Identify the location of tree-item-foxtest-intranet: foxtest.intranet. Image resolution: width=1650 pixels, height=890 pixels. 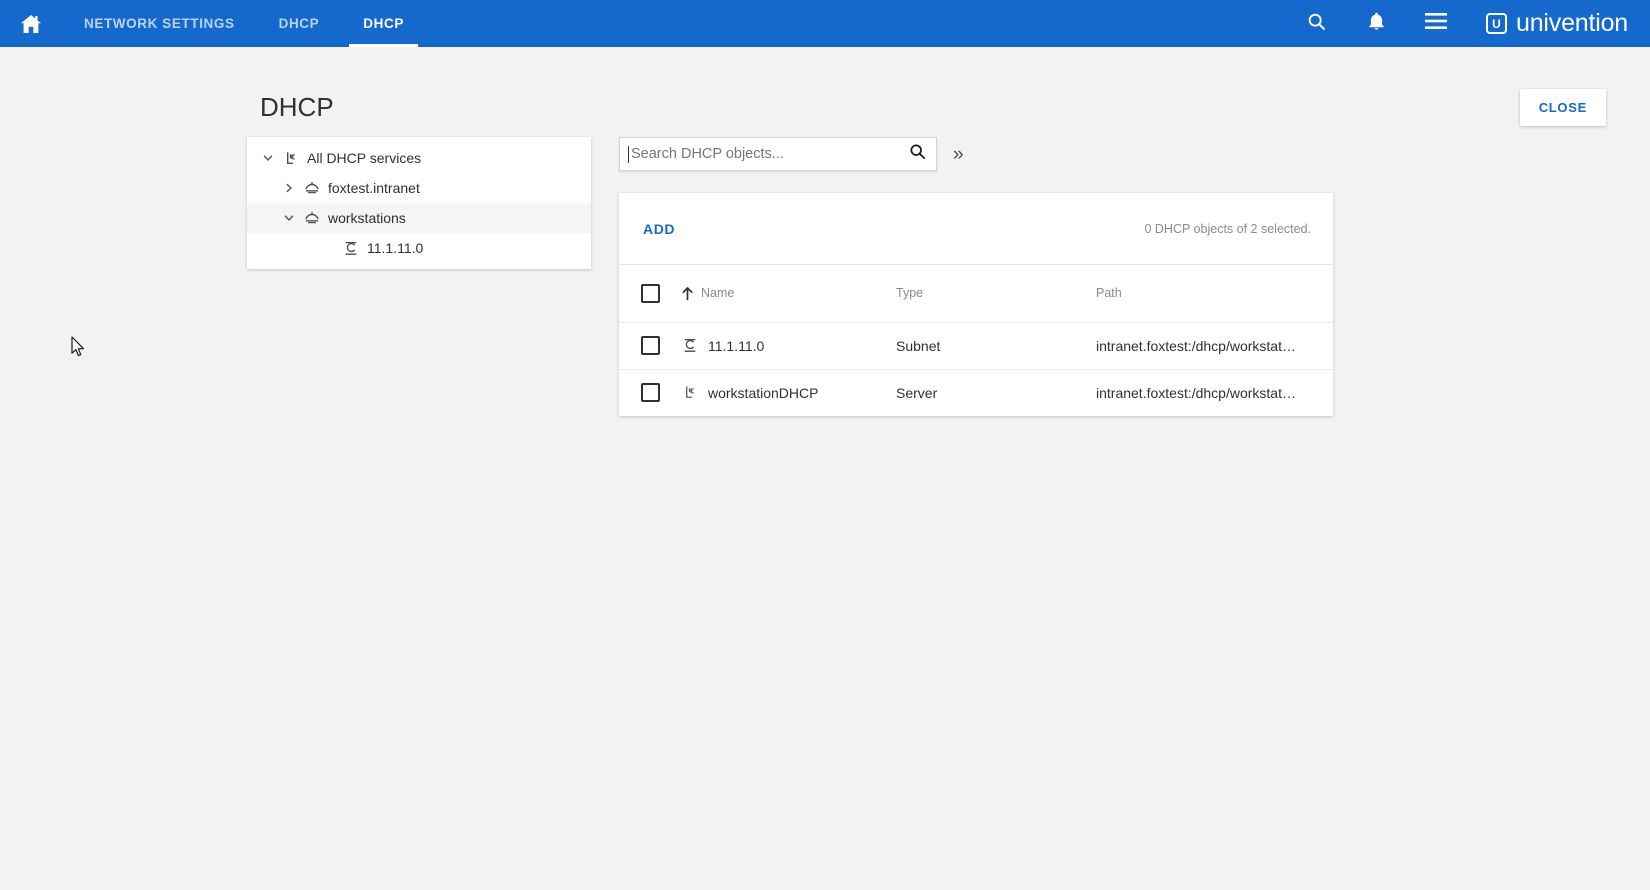
(419, 188).